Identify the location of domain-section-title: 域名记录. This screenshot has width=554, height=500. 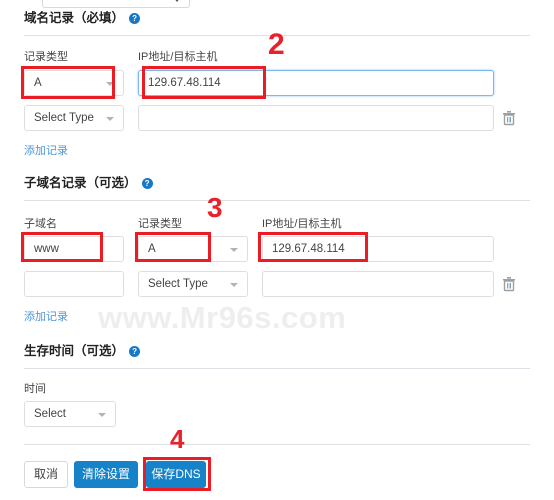
(49, 18).